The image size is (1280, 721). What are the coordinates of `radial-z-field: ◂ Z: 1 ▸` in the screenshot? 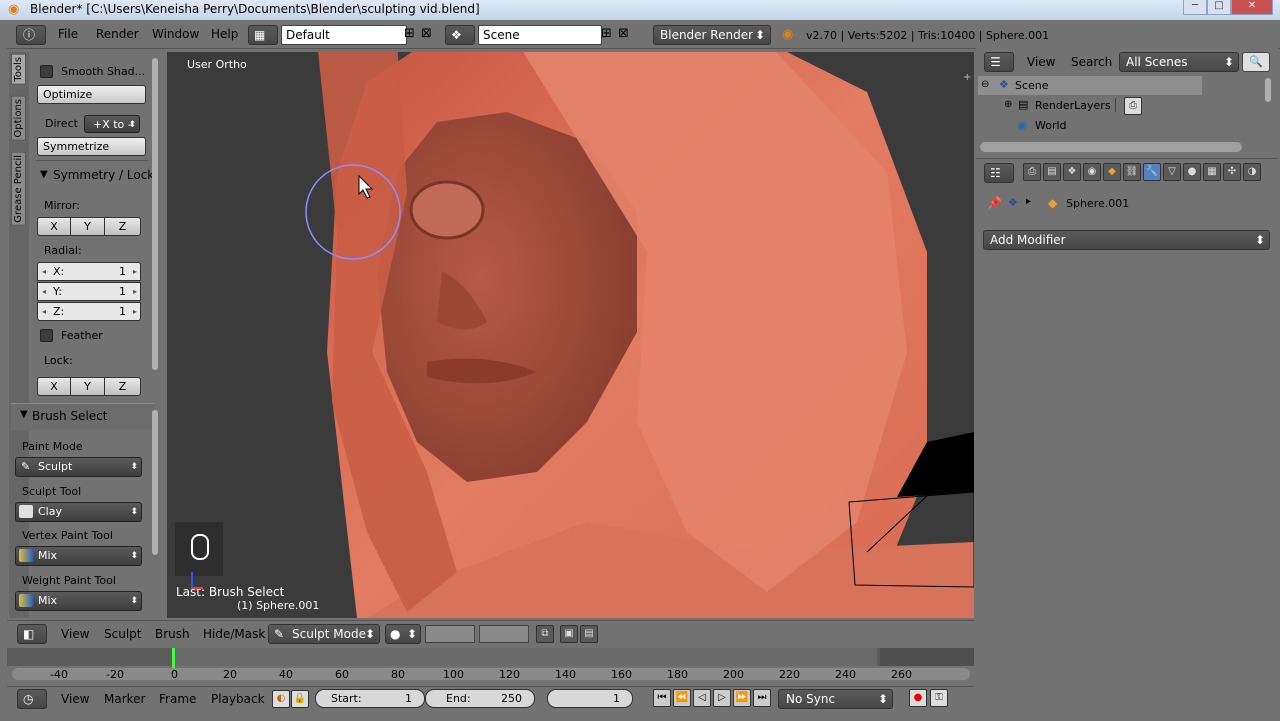 It's located at (89, 311).